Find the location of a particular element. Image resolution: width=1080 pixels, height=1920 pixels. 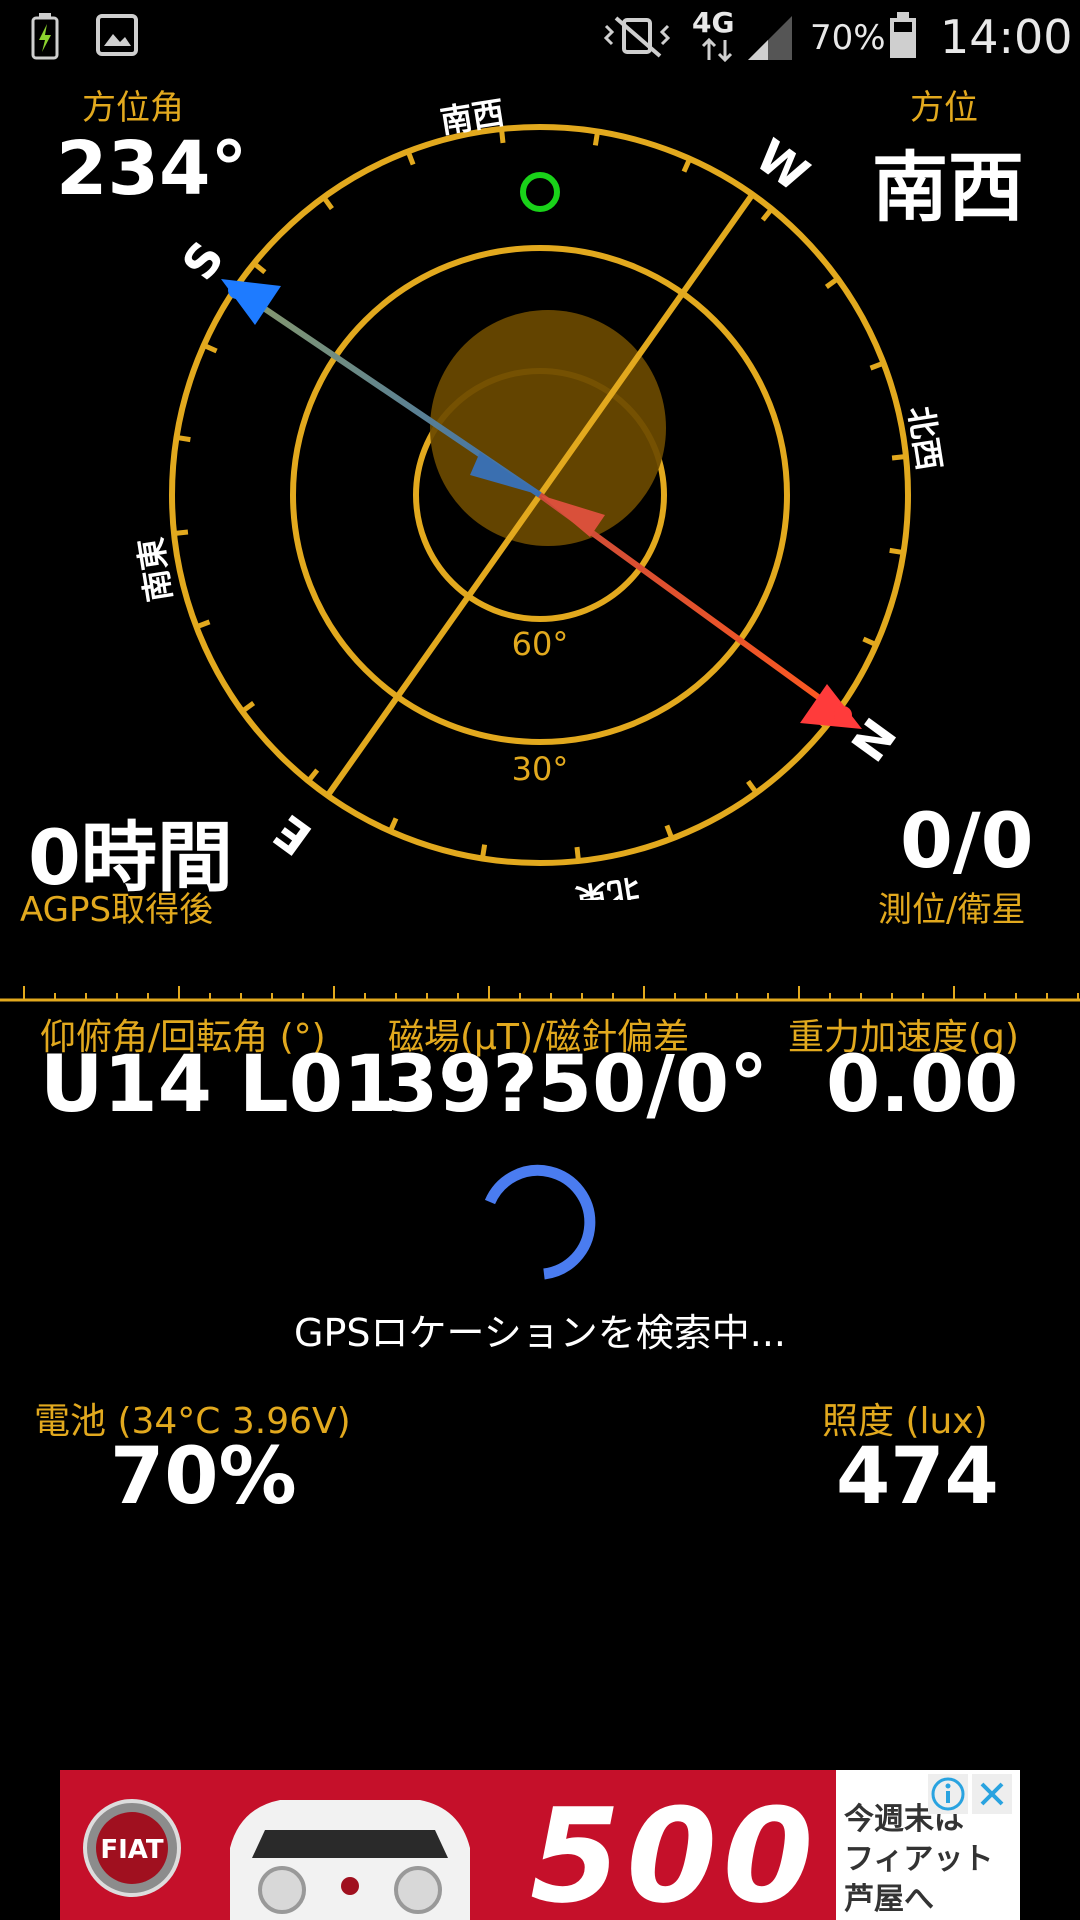

battery-icon is located at coordinates (903, 35).